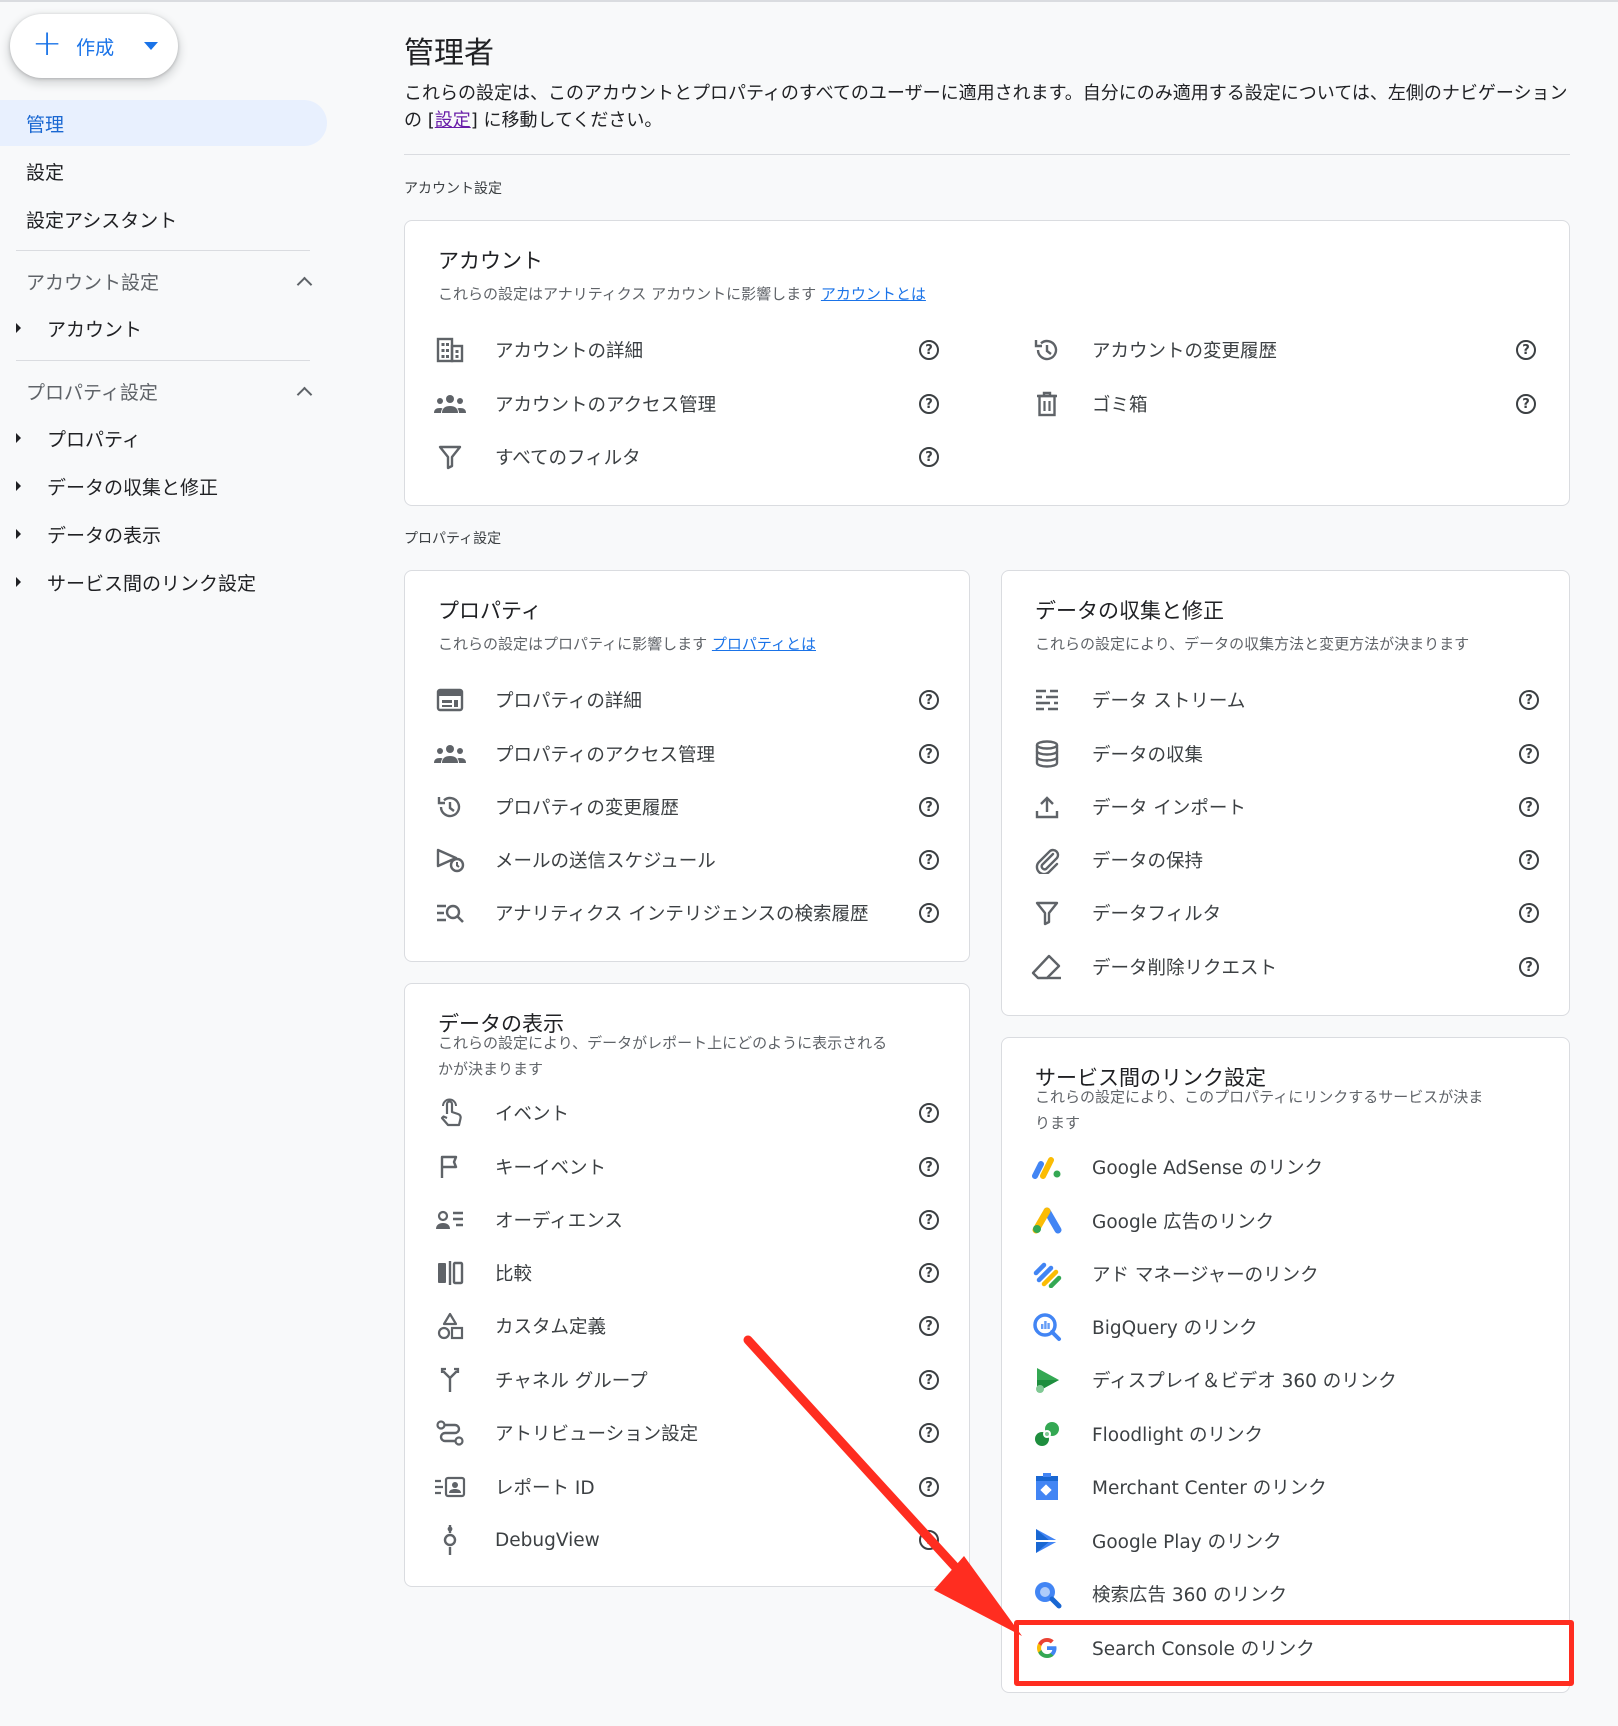 This screenshot has width=1618, height=1726. What do you see at coordinates (163, 123) in the screenshot?
I see `nav-item-admin: 管理` at bounding box center [163, 123].